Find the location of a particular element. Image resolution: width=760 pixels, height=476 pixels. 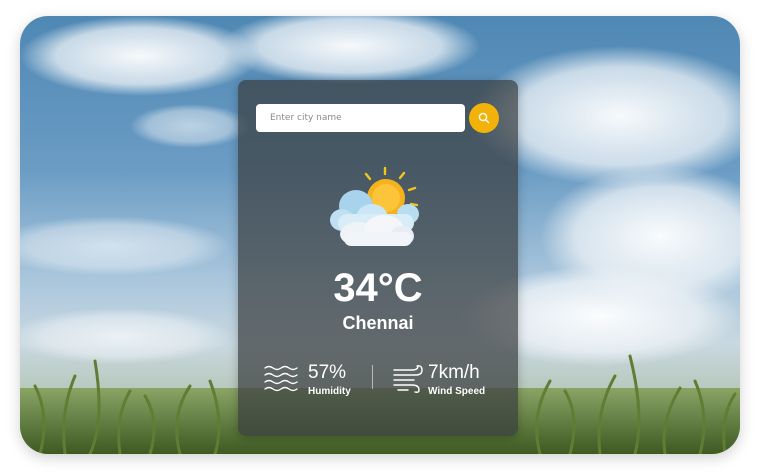

wind-stat: 7km/h Wind Speed is located at coordinates (447, 382).